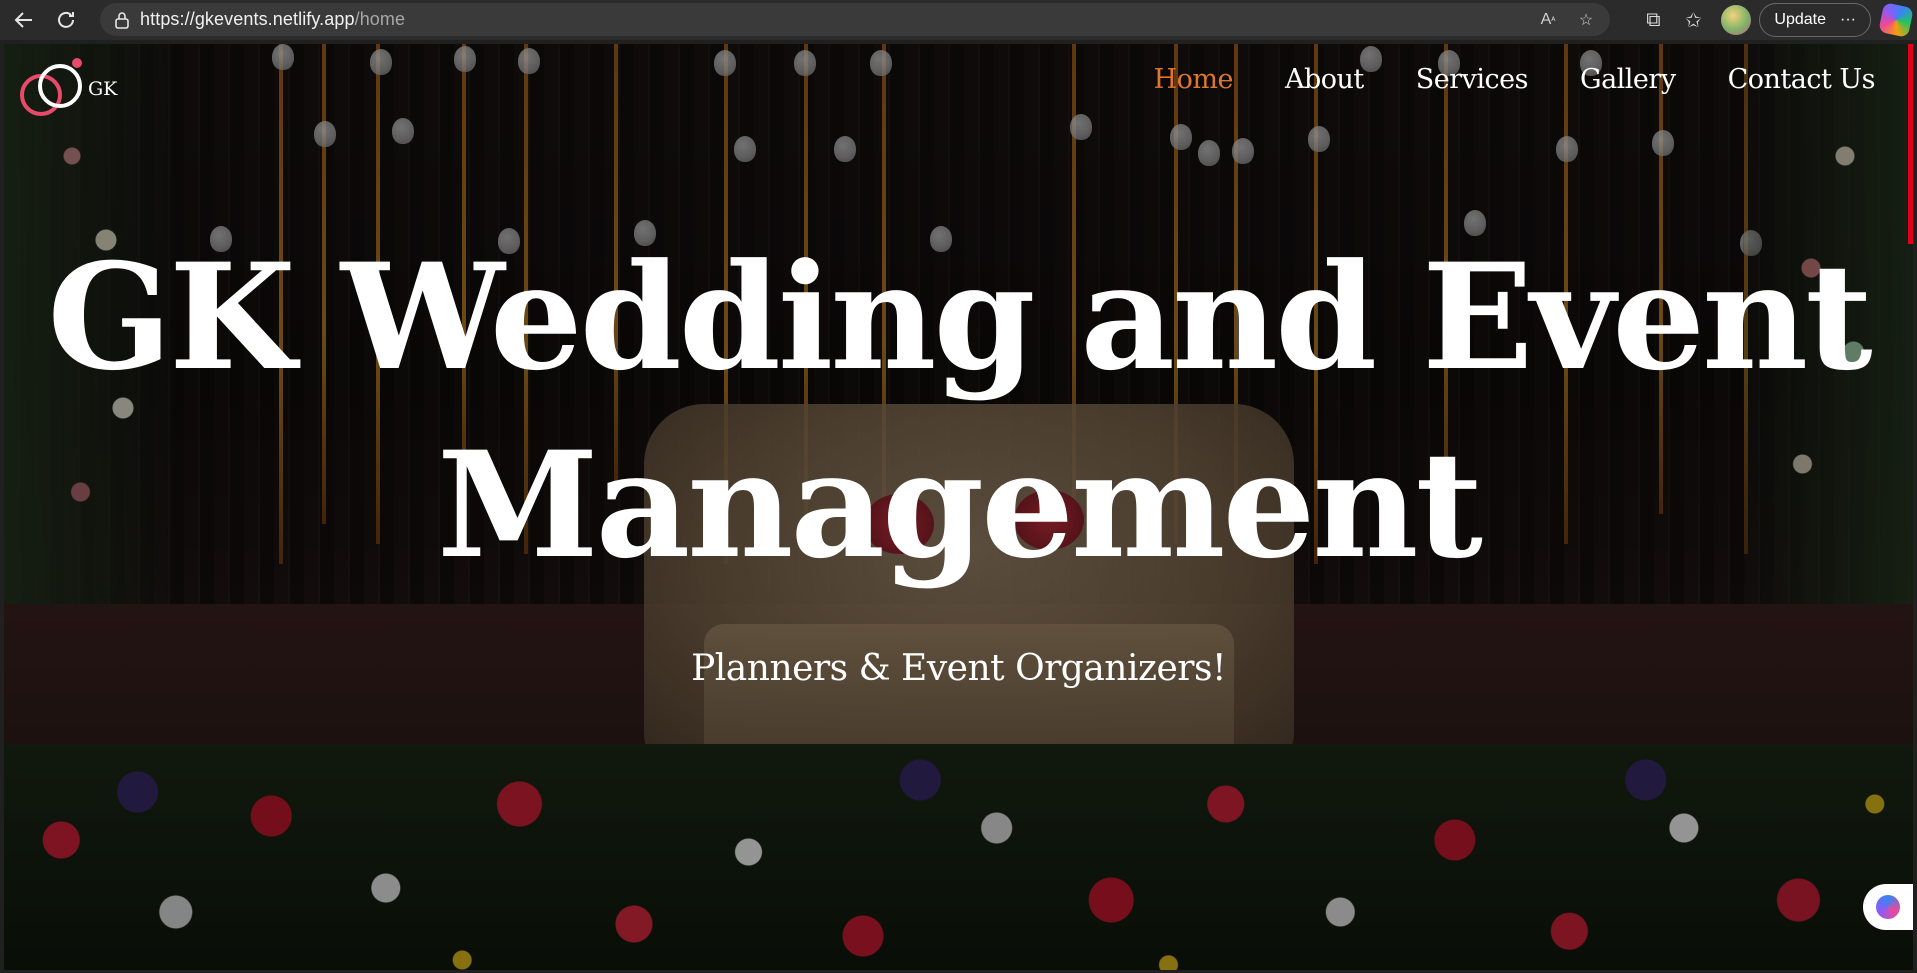 The height and width of the screenshot is (973, 1917). What do you see at coordinates (958, 668) in the screenshot?
I see `hero-subtitle: Planners & Event Organizers!` at bounding box center [958, 668].